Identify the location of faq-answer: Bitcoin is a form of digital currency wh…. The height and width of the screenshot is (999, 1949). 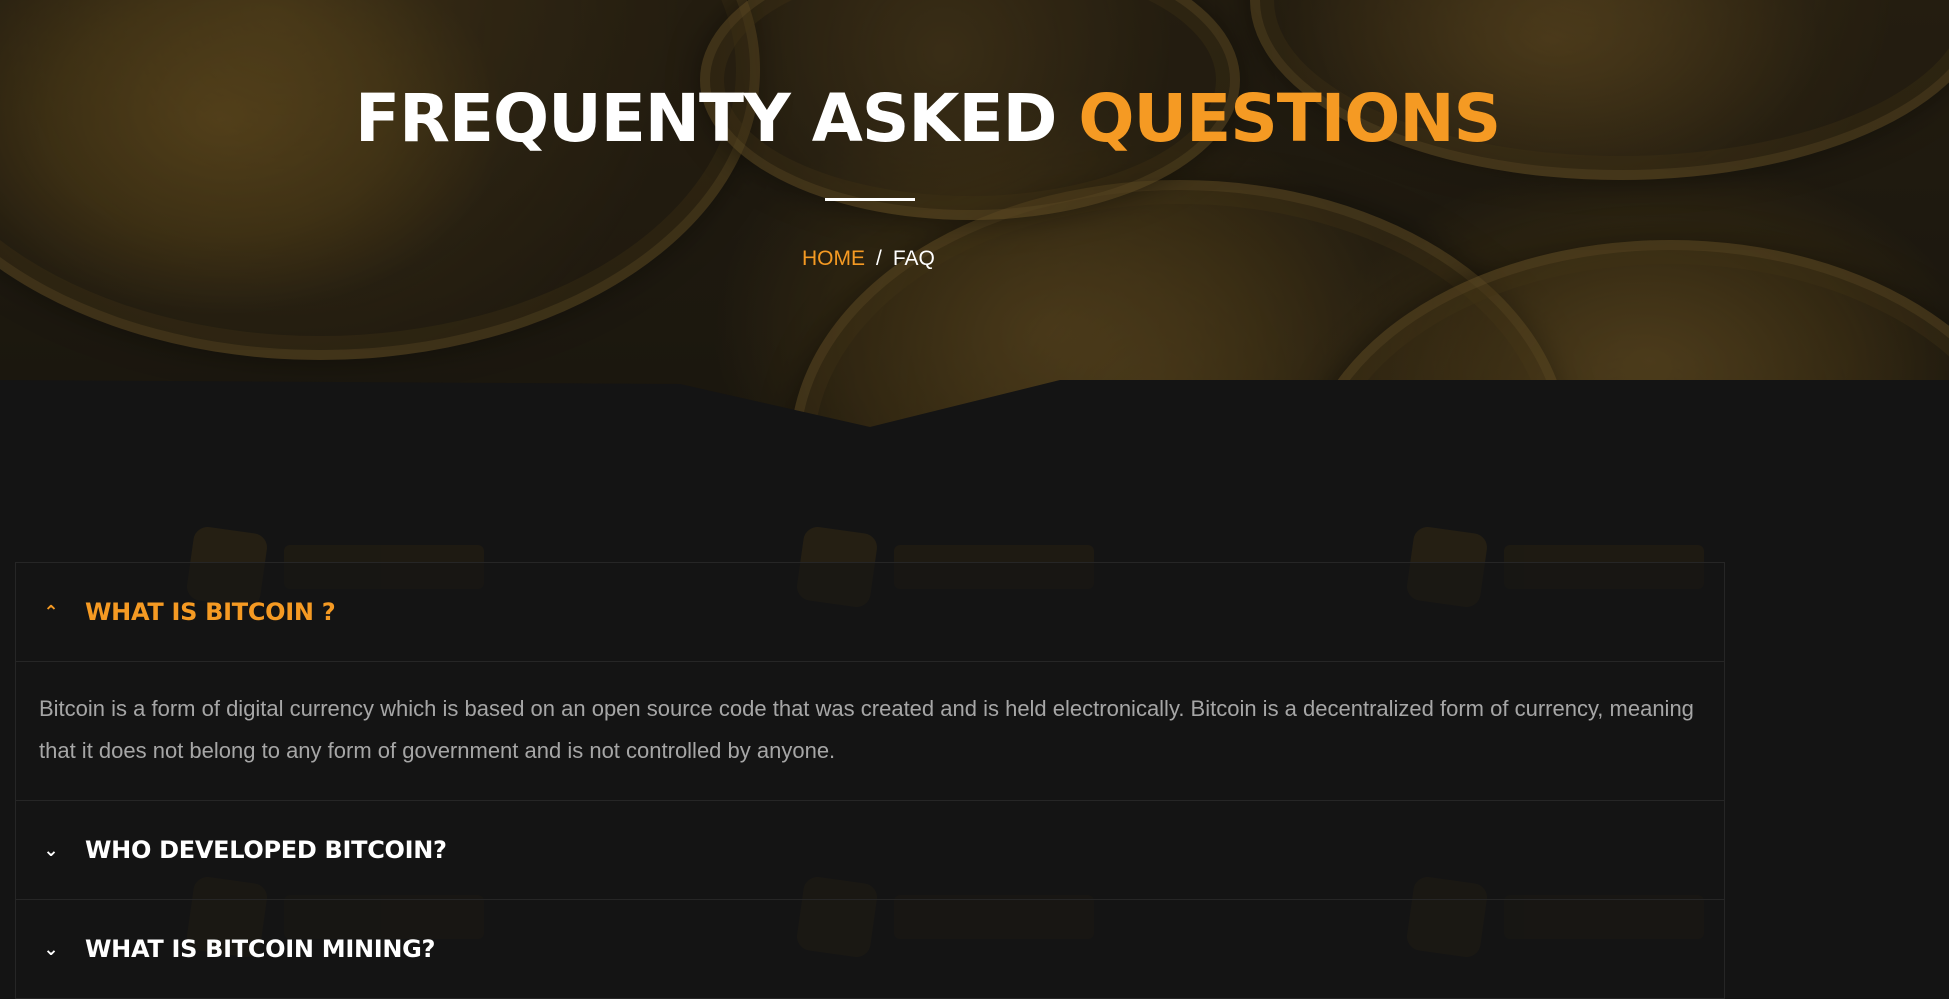
(870, 730).